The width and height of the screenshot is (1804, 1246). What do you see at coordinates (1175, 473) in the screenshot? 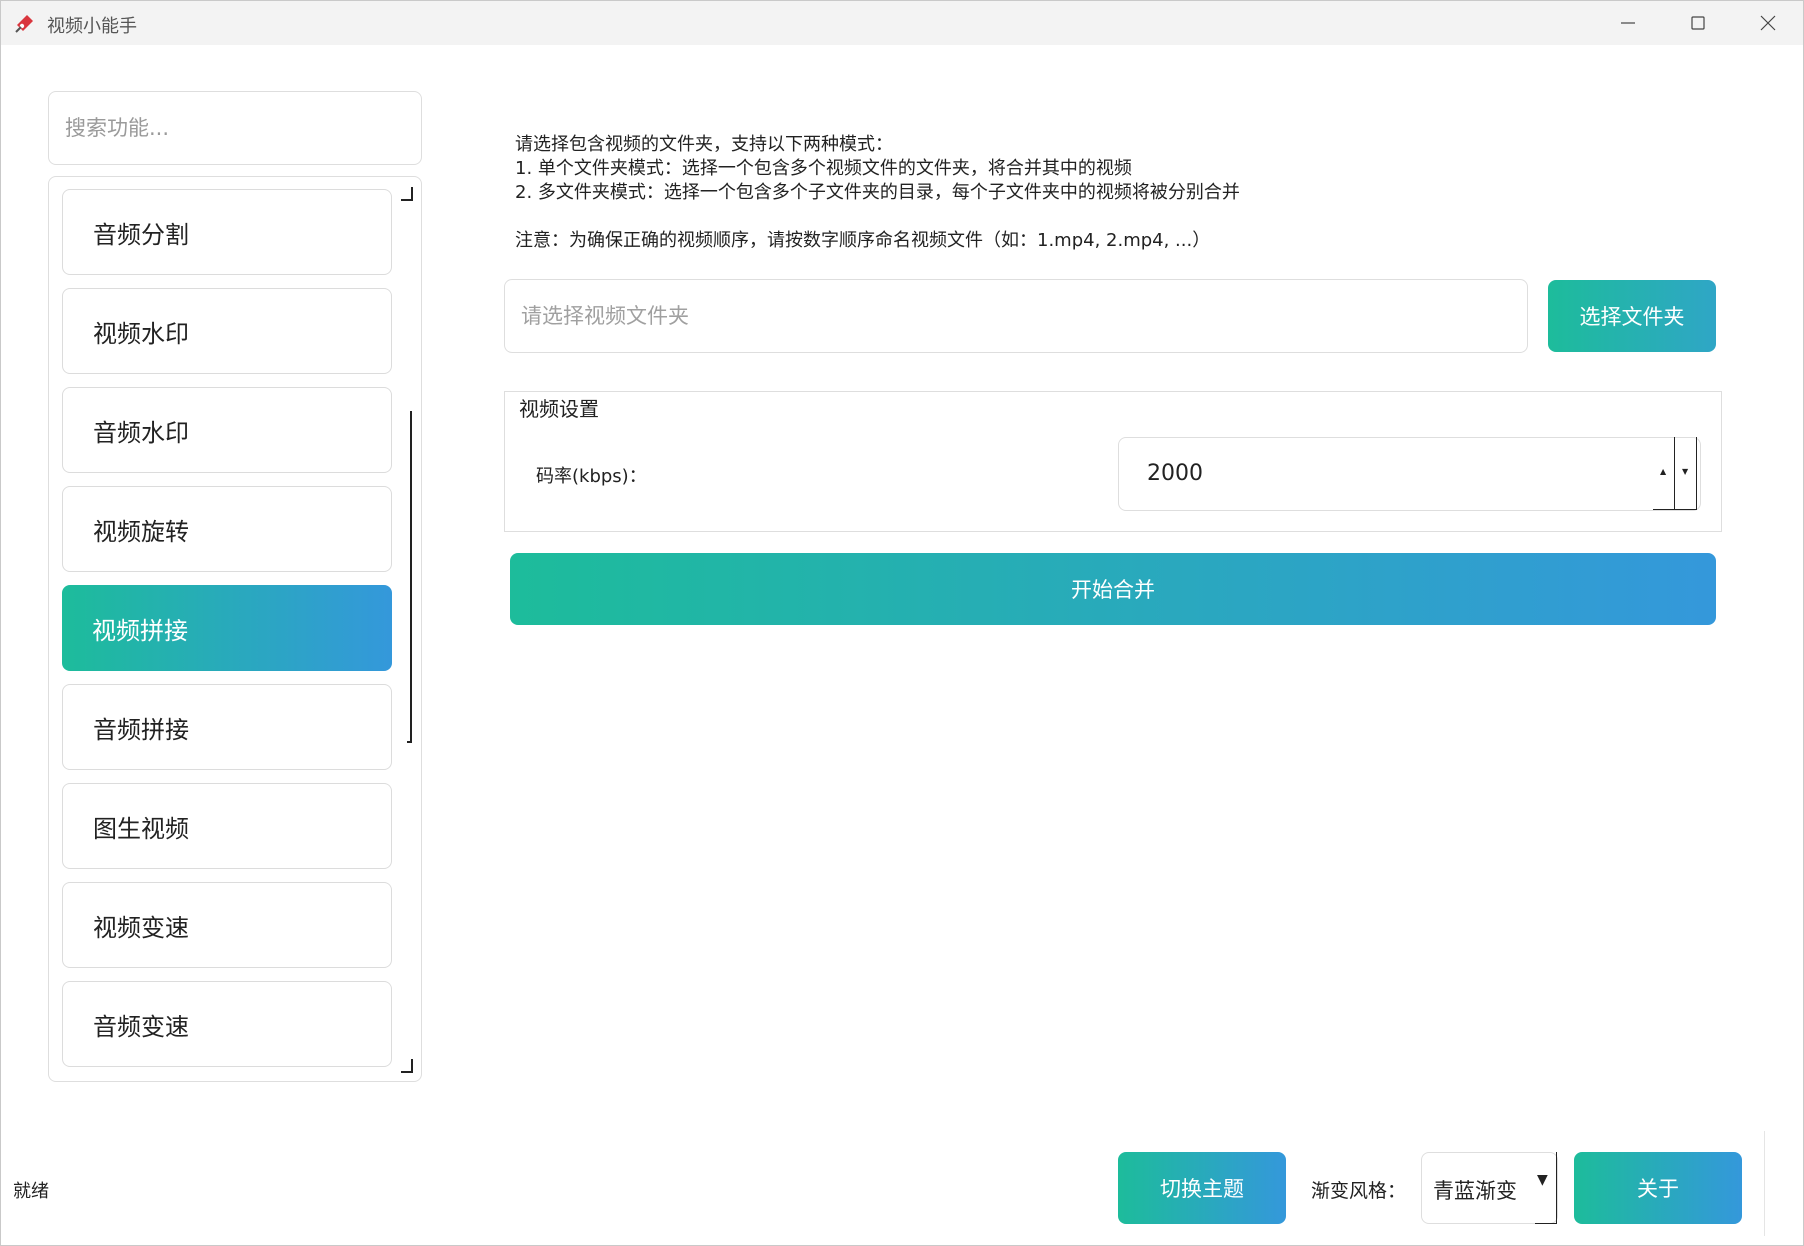
I see `bitrate-value: 2000` at bounding box center [1175, 473].